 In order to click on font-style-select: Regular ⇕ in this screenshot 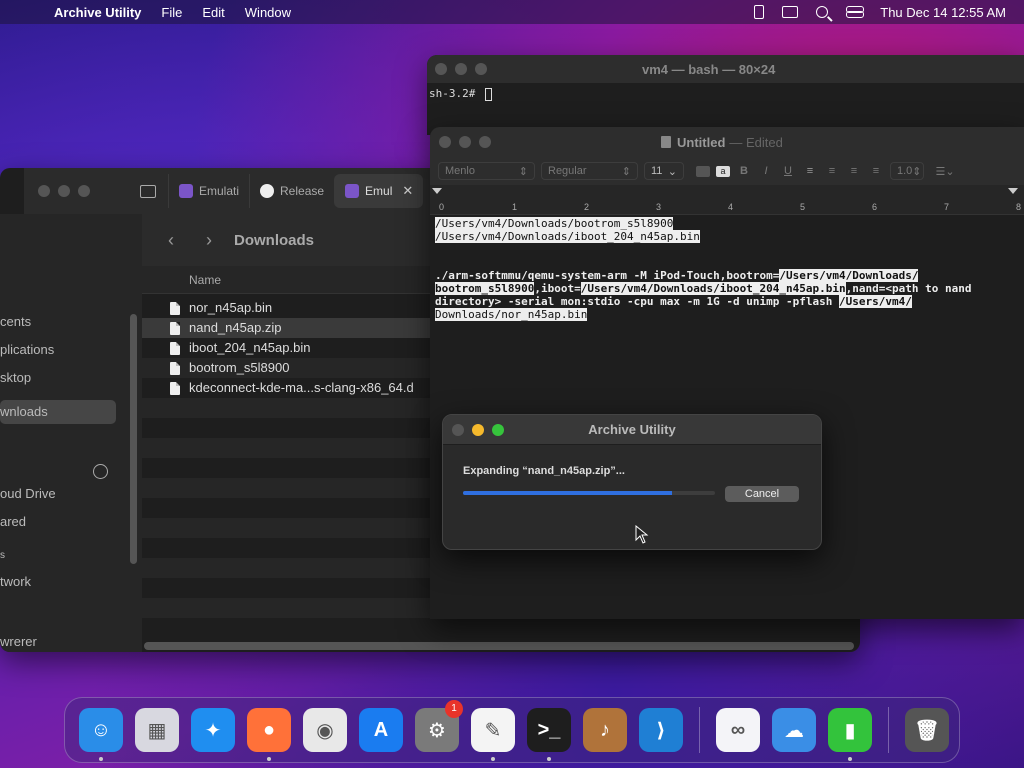, I will do `click(589, 171)`.